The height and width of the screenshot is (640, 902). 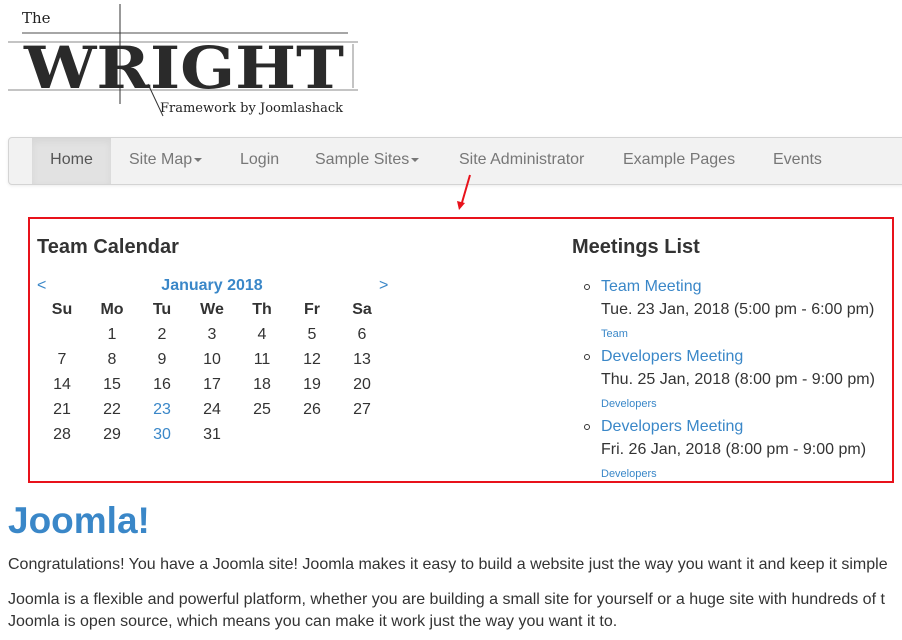 I want to click on meeting-date: Tue. 23 Jan, 2018 (5:00 pm - 6:00 pm), so click(x=738, y=309).